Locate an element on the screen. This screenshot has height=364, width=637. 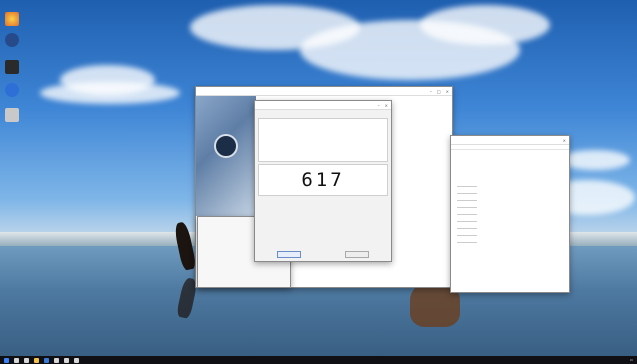
preview-ball is located at coordinates (226, 146).